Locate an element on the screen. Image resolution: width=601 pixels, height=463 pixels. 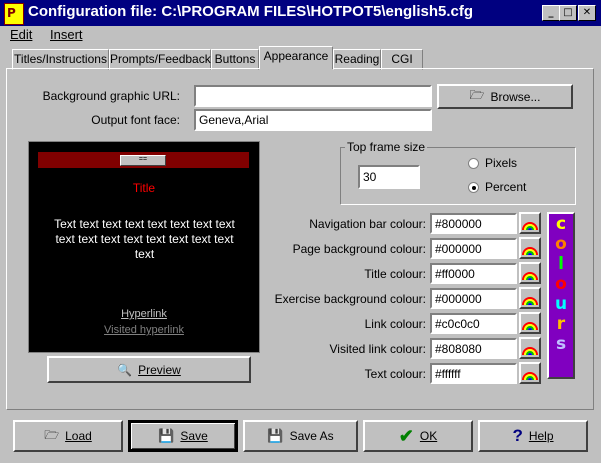
preview-nav-button: == is located at coordinates (143, 160).